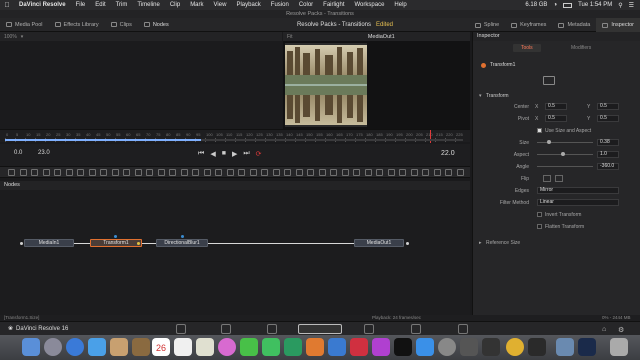  Describe the element at coordinates (183, 347) in the screenshot. I see `reminders-icon` at that location.